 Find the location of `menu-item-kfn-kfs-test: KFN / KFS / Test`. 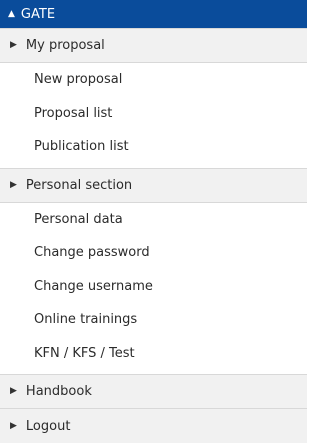

menu-item-kfn-kfs-test: KFN / KFS / Test is located at coordinates (153, 353).